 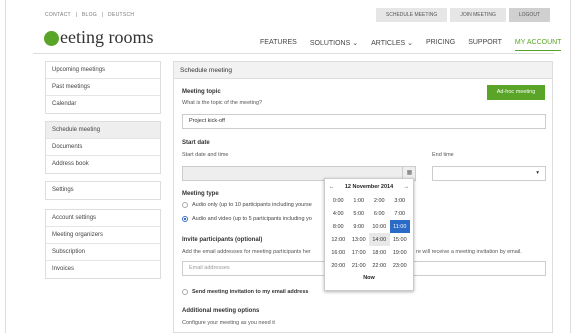 I want to click on meeting-type-label: Meeting type, so click(x=200, y=194).